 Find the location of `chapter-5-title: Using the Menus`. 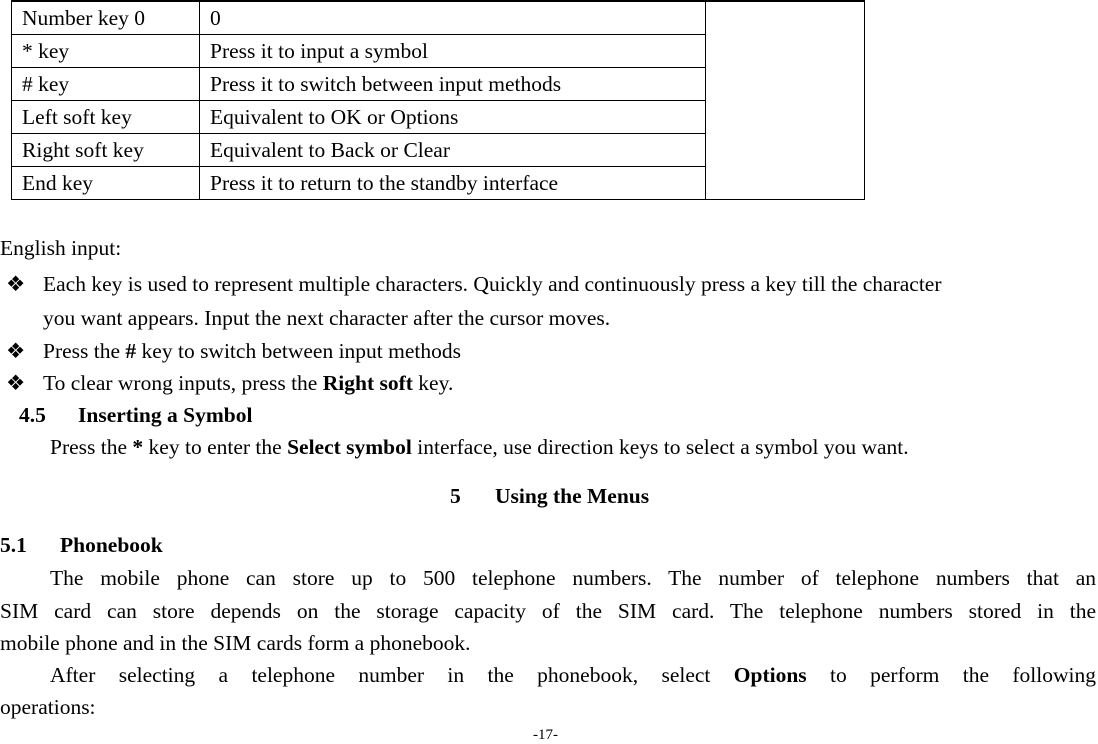

chapter-5-title: Using the Menus is located at coordinates (572, 496).